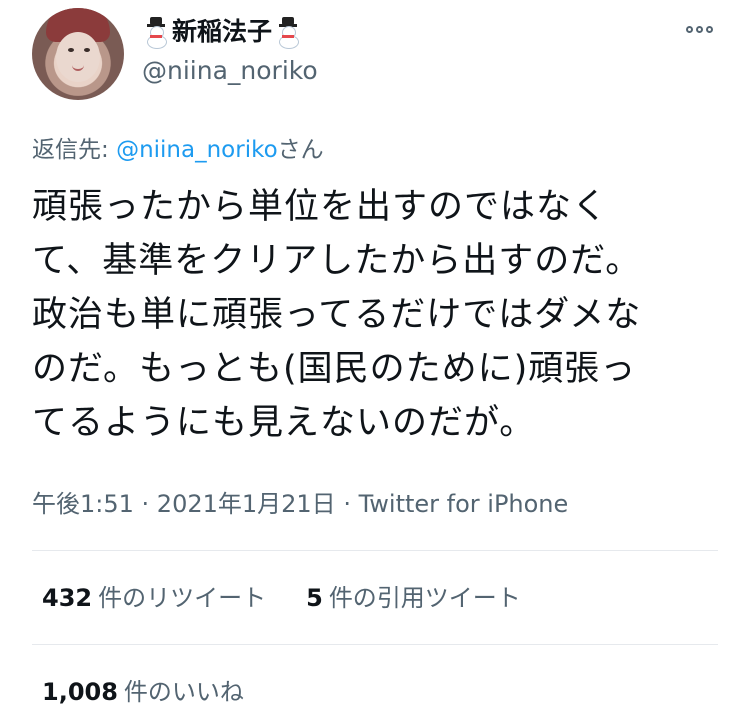 This screenshot has width=750, height=718. What do you see at coordinates (87, 50) in the screenshot?
I see `avatar-eye-right` at bounding box center [87, 50].